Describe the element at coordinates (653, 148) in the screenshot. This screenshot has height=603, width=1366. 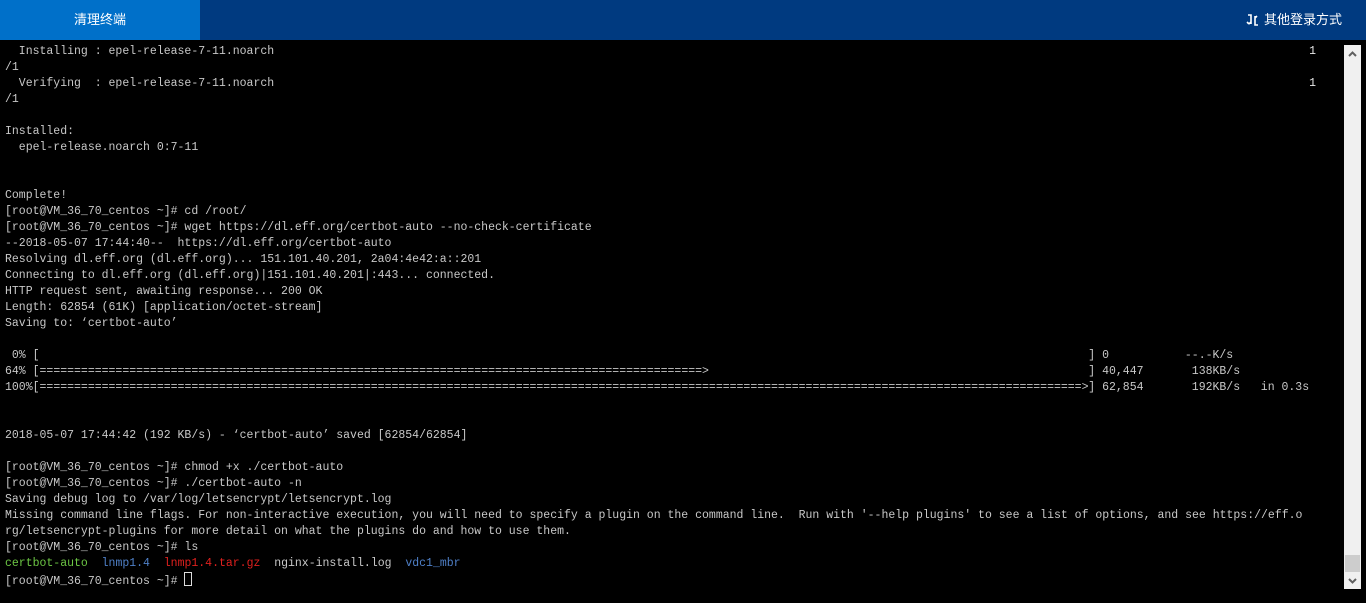
I see `terminal-line: epel-release.noarch 0:7-11` at that location.